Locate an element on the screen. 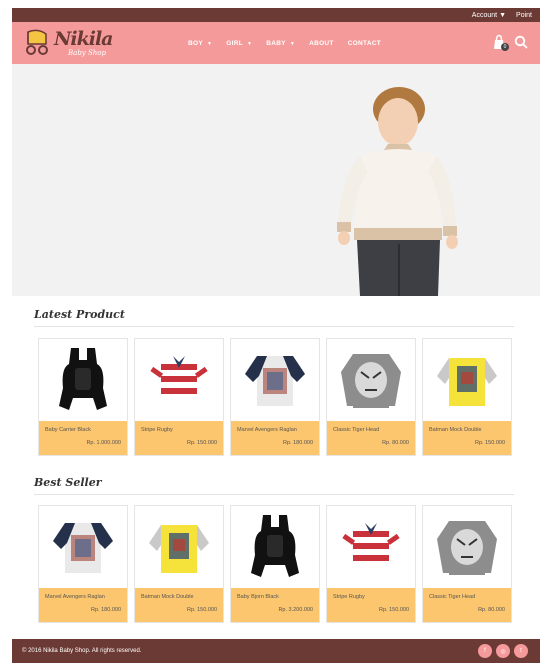 Image resolution: width=540 pixels, height=663 pixels. nav-item-contact: CONTACT is located at coordinates (364, 43).